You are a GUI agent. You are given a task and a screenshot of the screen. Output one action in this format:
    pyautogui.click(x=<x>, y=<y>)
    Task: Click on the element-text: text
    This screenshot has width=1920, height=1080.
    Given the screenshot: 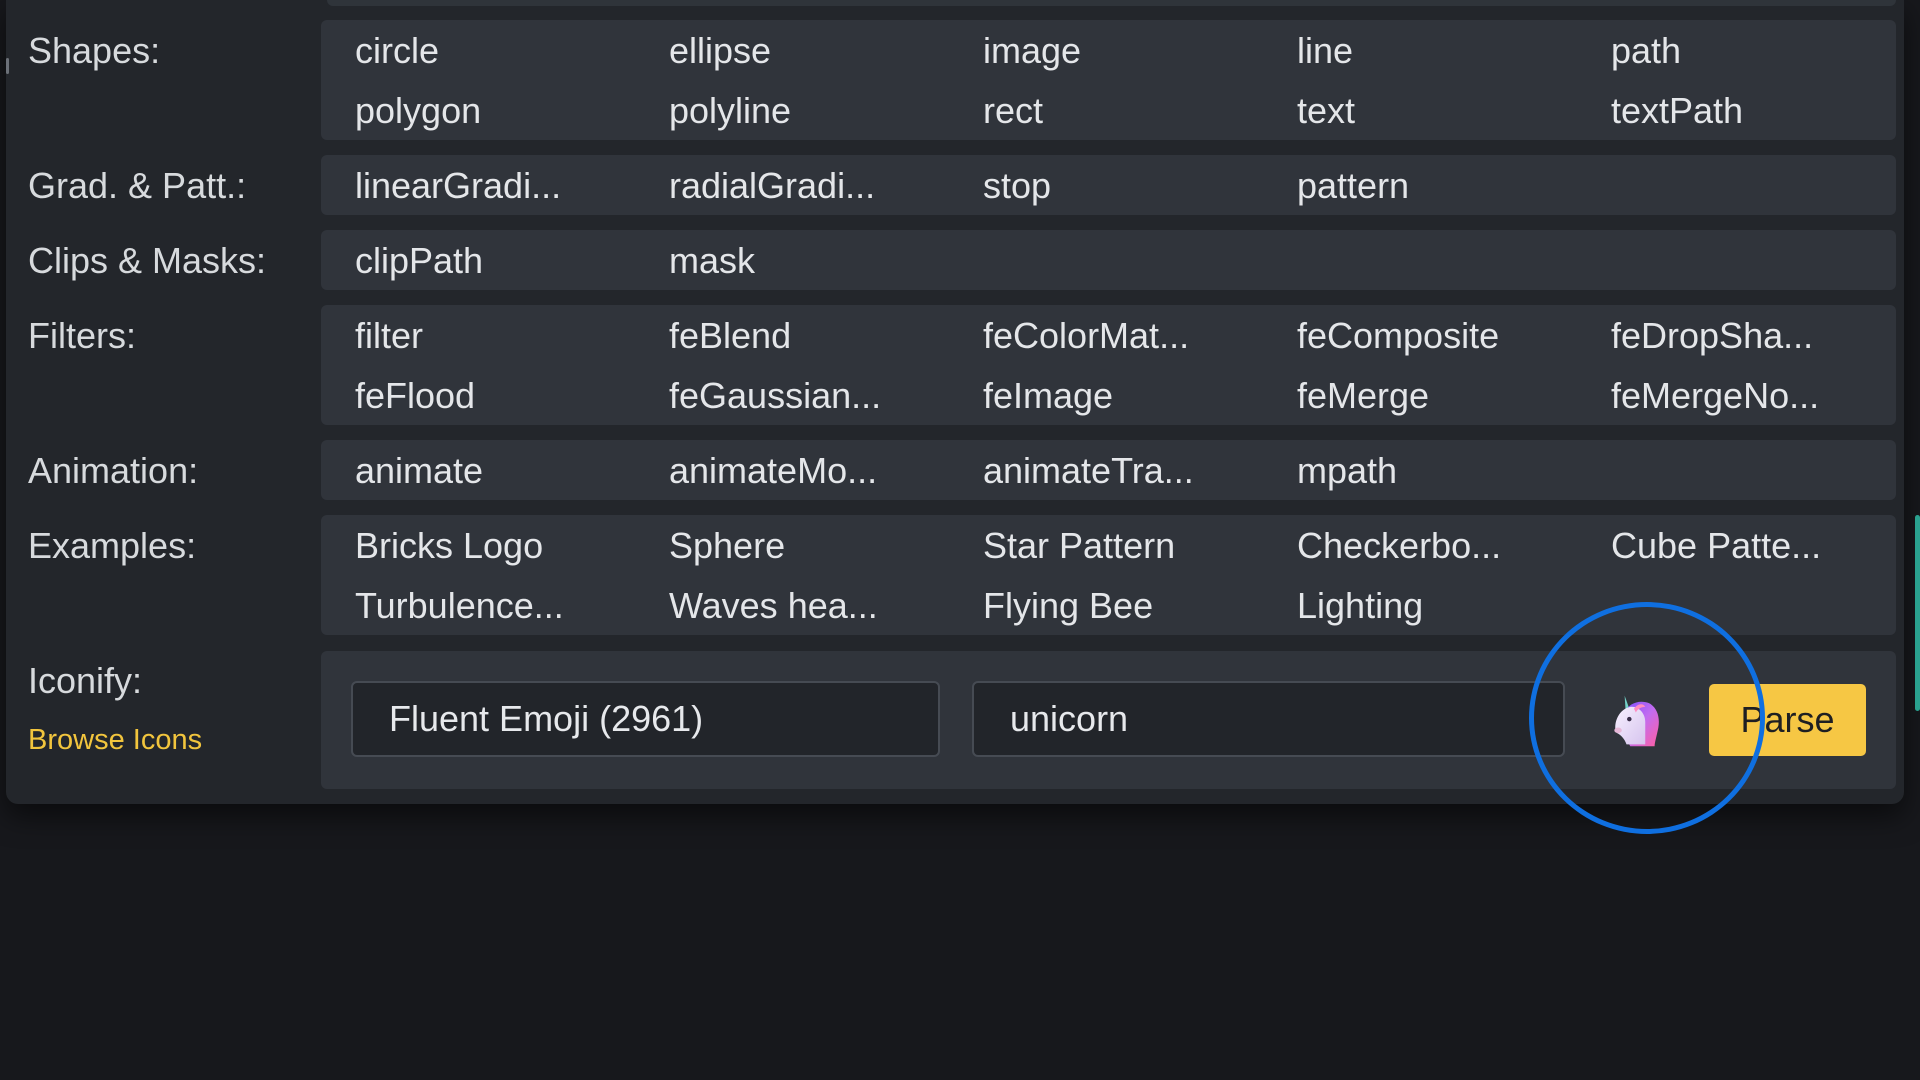 What is the action you would take?
    pyautogui.click(x=1326, y=111)
    